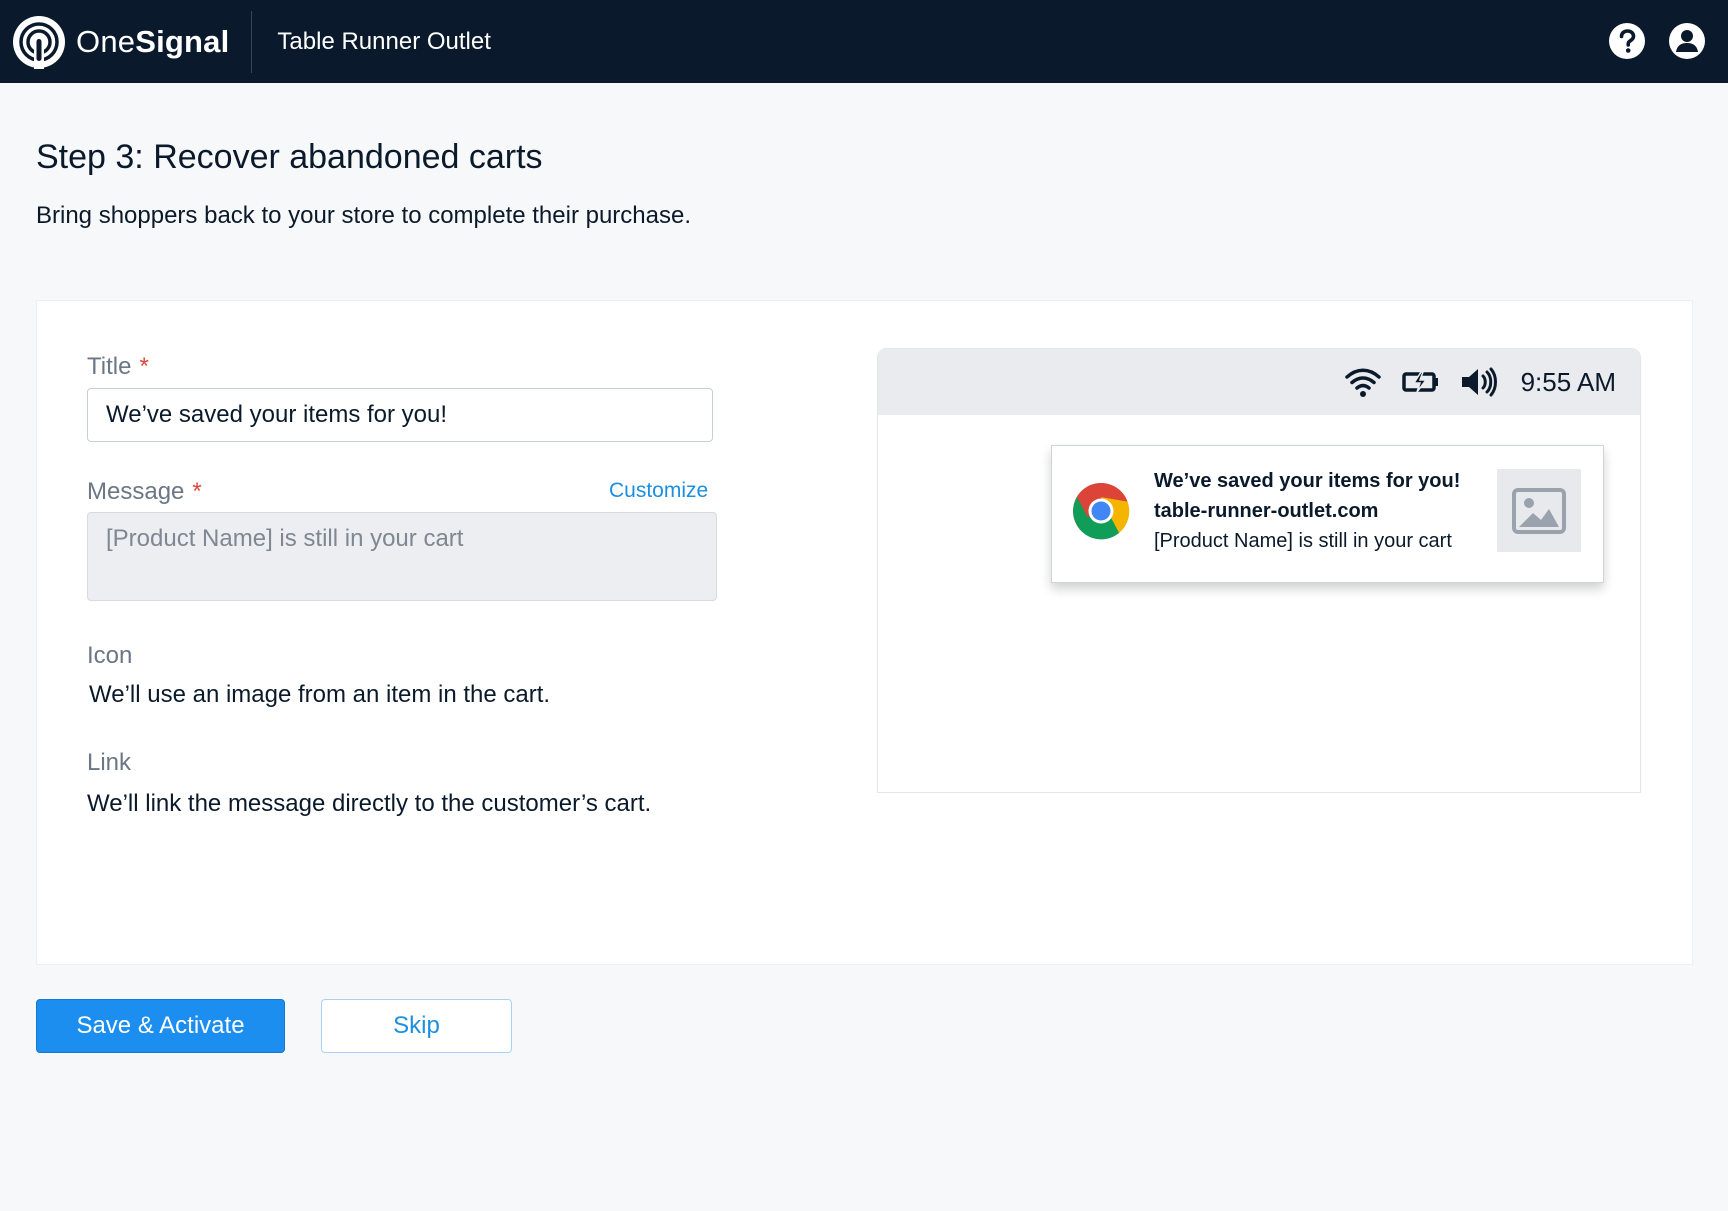 This screenshot has width=1728, height=1211. What do you see at coordinates (182, 41) in the screenshot?
I see `logo-word-signal: Signal` at bounding box center [182, 41].